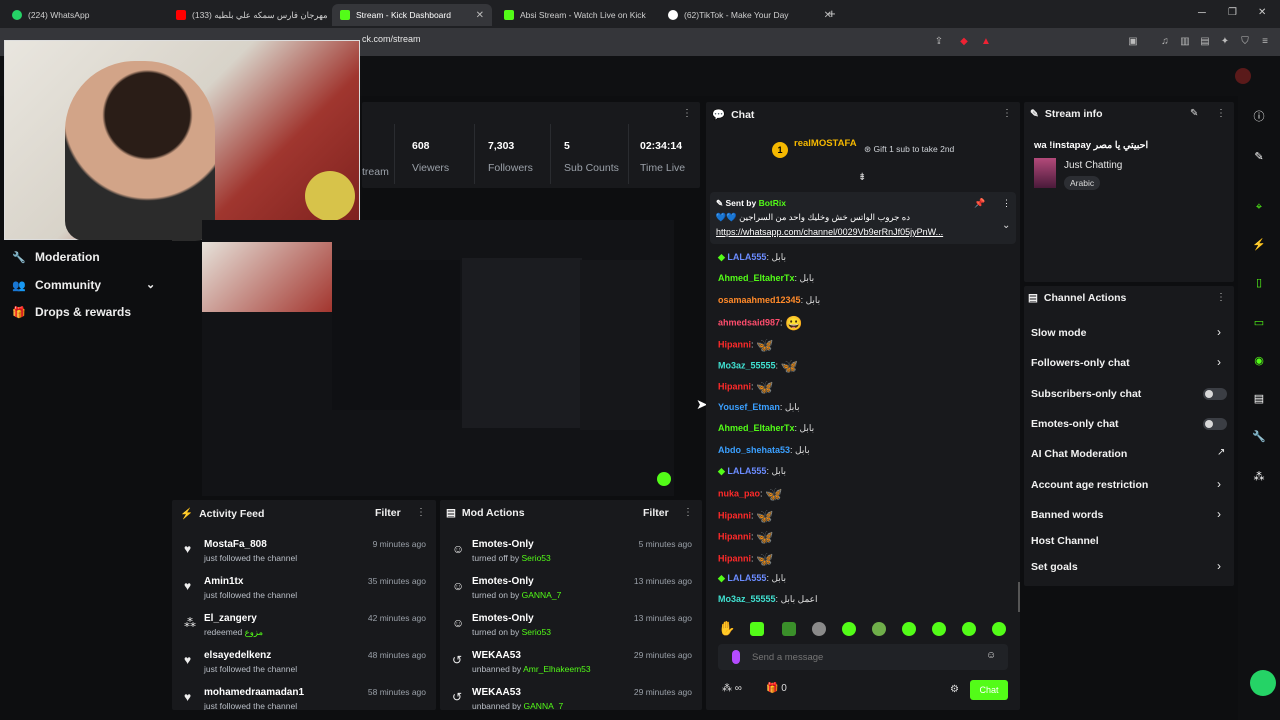 This screenshot has width=1280, height=720. Describe the element at coordinates (1079, 454) in the screenshot. I see `channel-action-item: AI Chat Moderation` at that location.